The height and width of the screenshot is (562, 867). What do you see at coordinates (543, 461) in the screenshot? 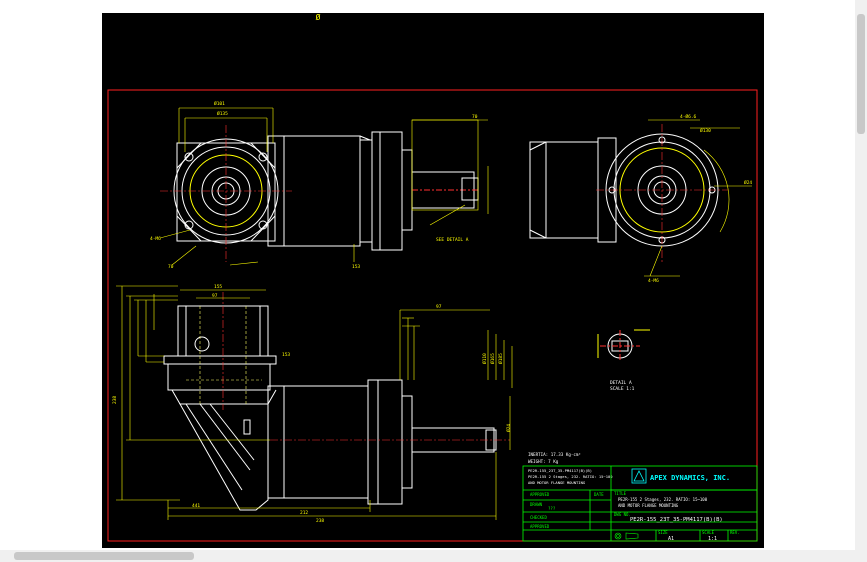
I see `svg-text: WEIGHT: 7 Kg` at bounding box center [543, 461].